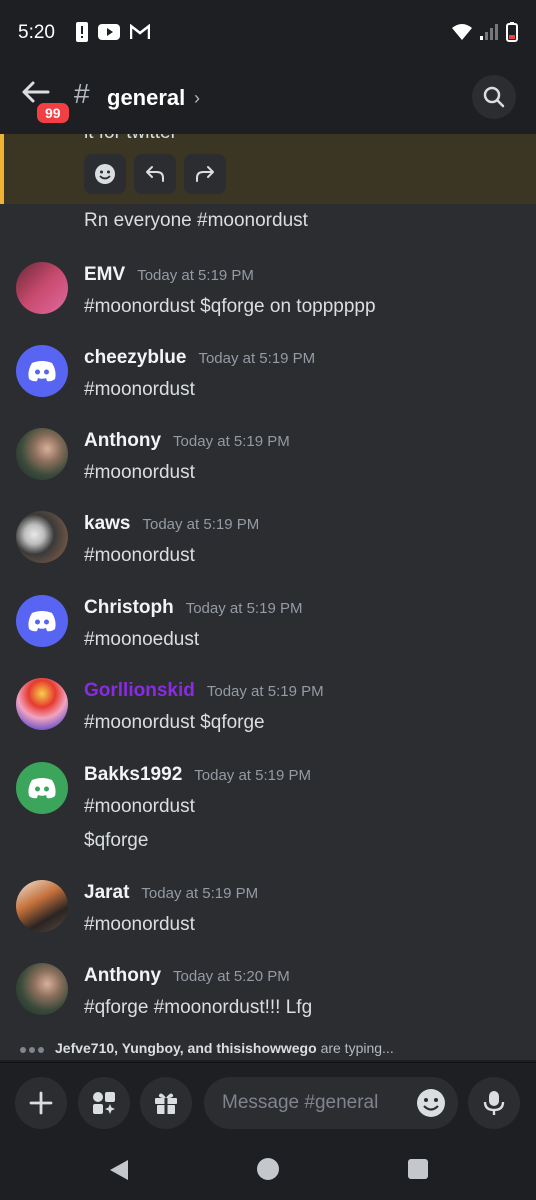 The width and height of the screenshot is (536, 1200). Describe the element at coordinates (82, 93) in the screenshot. I see `hash-icon: #` at that location.